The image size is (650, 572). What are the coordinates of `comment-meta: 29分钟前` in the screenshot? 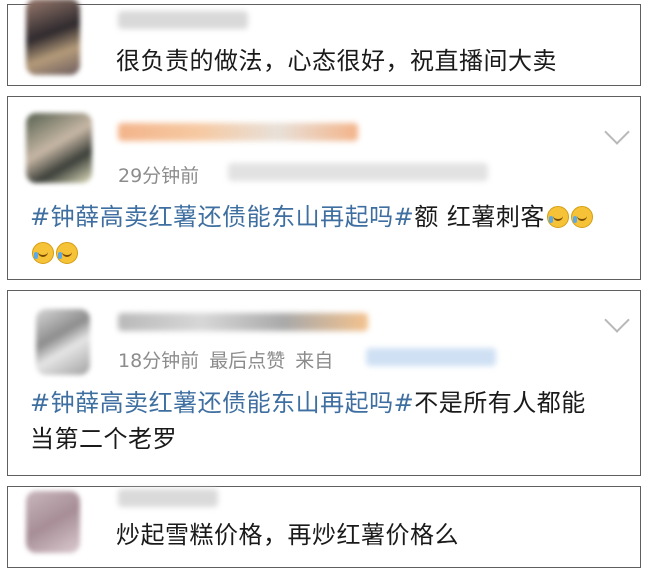 It's located at (163, 174).